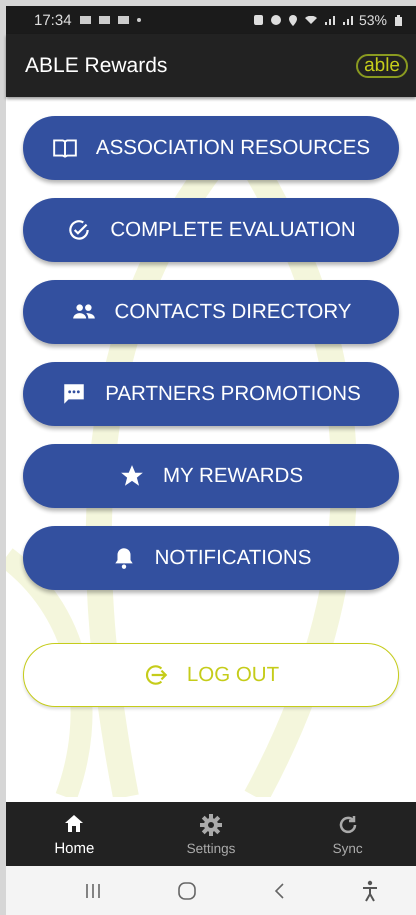 The height and width of the screenshot is (915, 416). What do you see at coordinates (211, 230) in the screenshot?
I see `menu-button: COMPLETE EVALUATION` at bounding box center [211, 230].